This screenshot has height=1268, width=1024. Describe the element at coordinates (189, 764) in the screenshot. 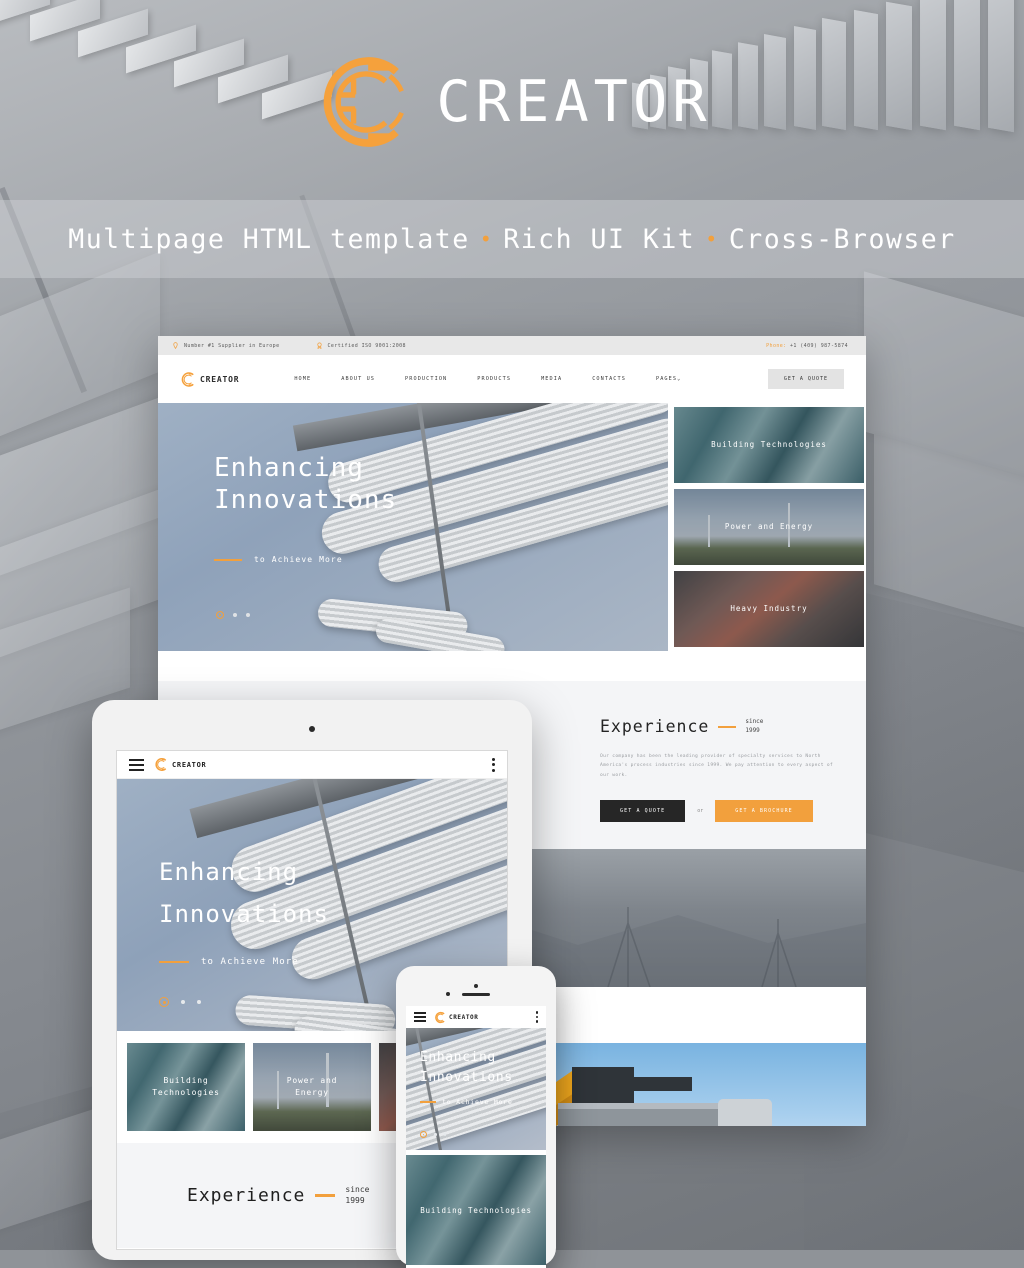

I see `tablet-brand-name: CREATOR` at that location.